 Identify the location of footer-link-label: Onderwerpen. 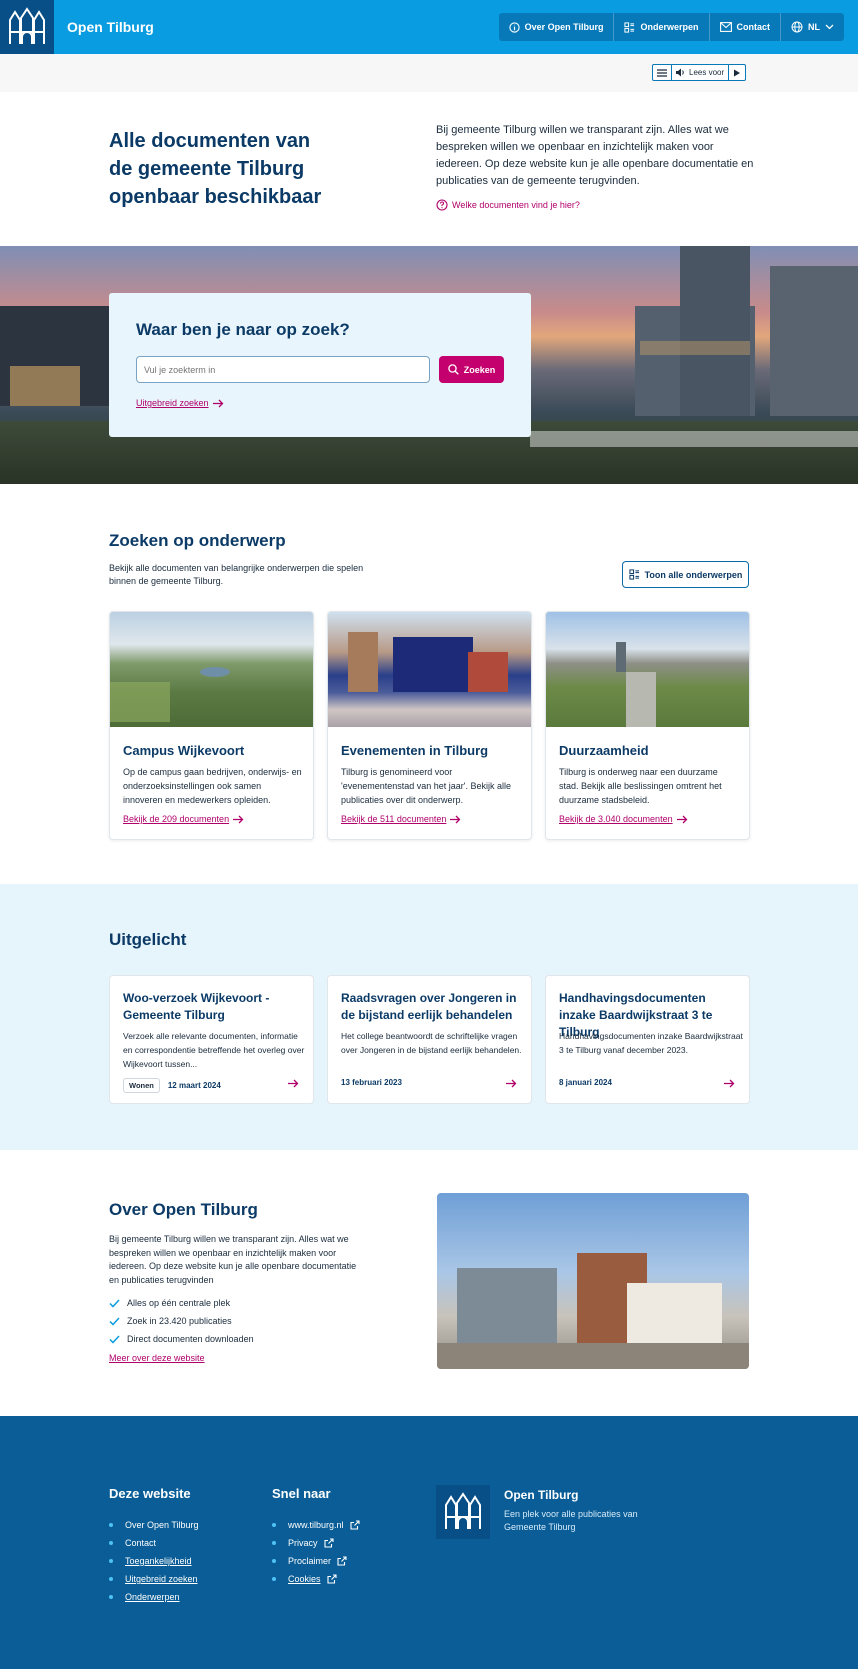
(152, 1597).